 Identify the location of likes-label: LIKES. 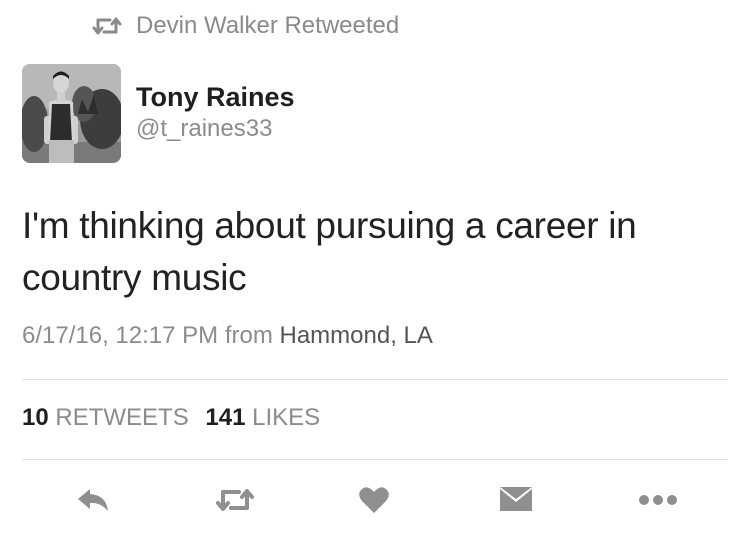
(286, 417).